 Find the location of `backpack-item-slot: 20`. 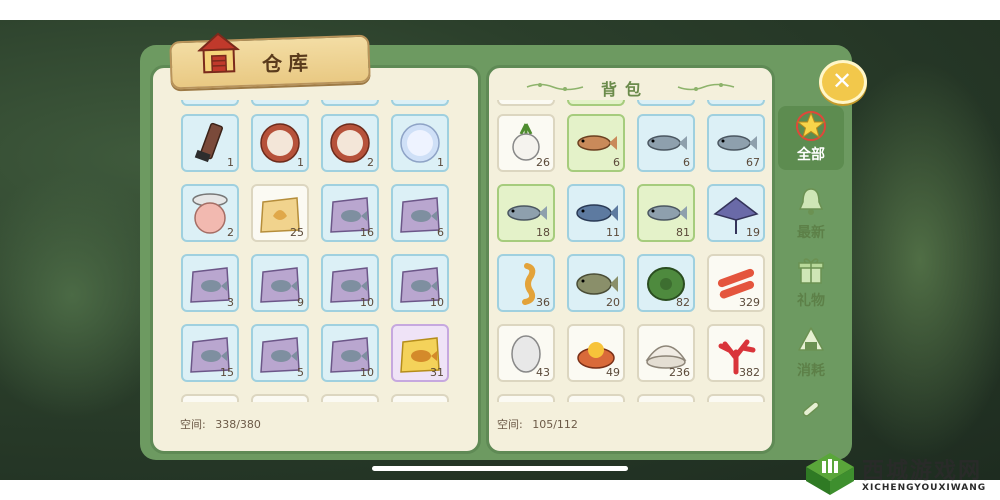

backpack-item-slot: 20 is located at coordinates (596, 283).